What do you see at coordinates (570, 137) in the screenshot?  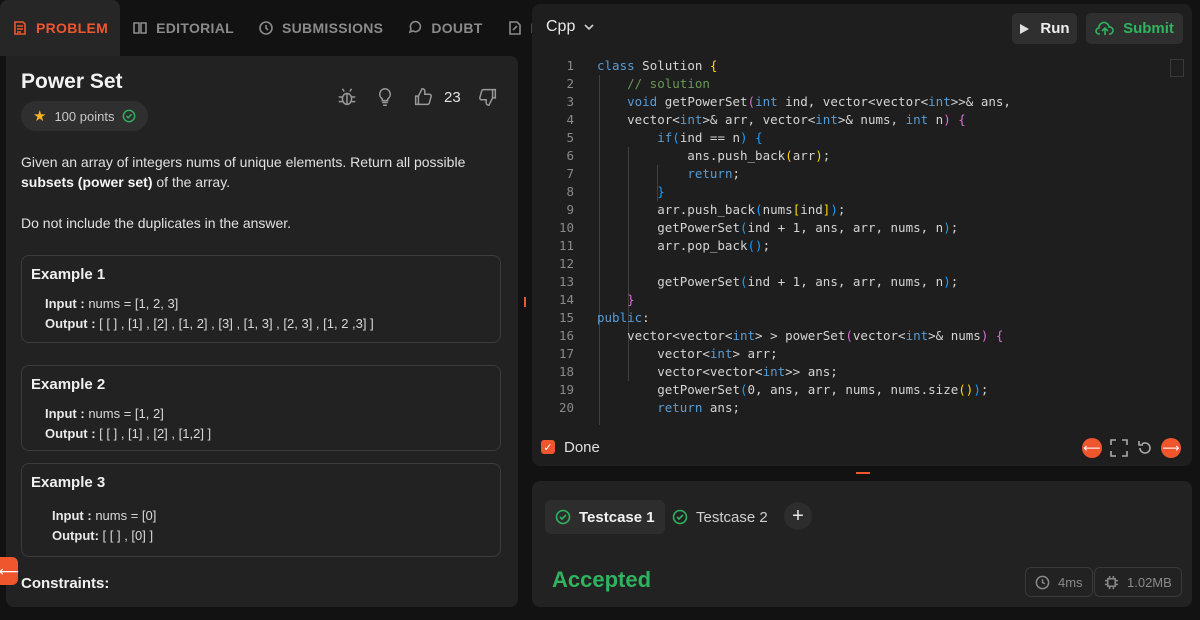 I see `line-number: 5` at bounding box center [570, 137].